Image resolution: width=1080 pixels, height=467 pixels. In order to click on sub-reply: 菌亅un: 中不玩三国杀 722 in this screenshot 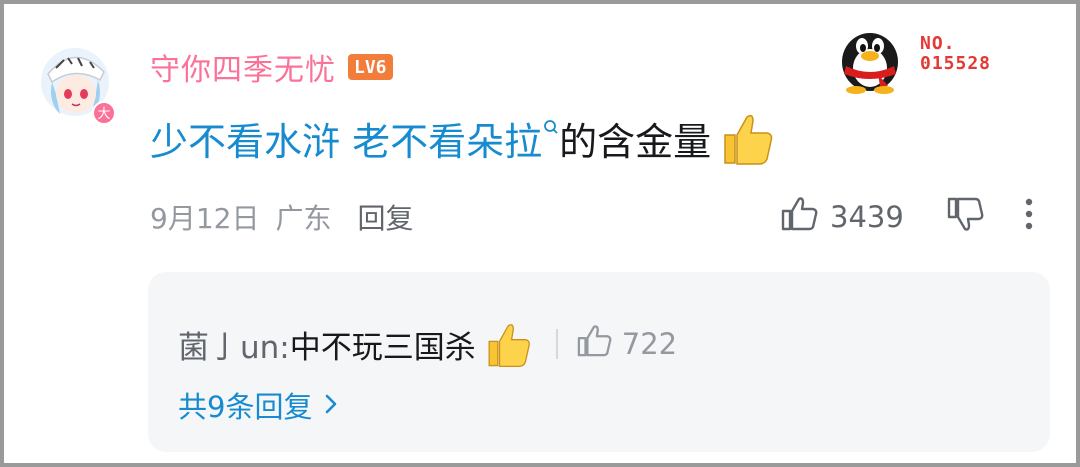, I will do `click(427, 344)`.